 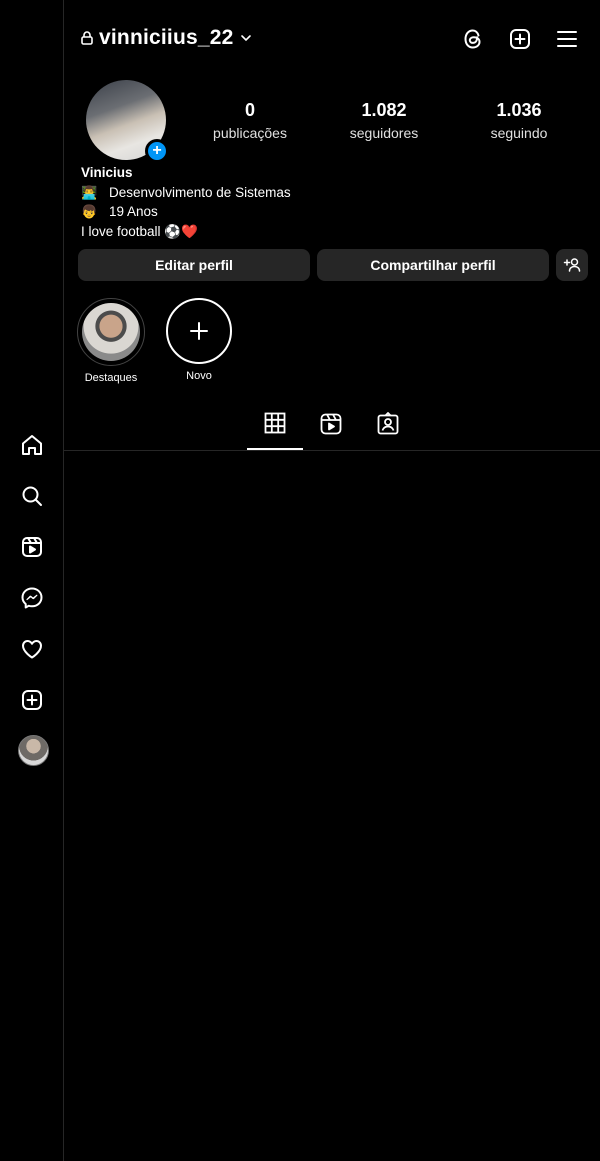 I want to click on posts-count: 0, so click(x=249, y=110).